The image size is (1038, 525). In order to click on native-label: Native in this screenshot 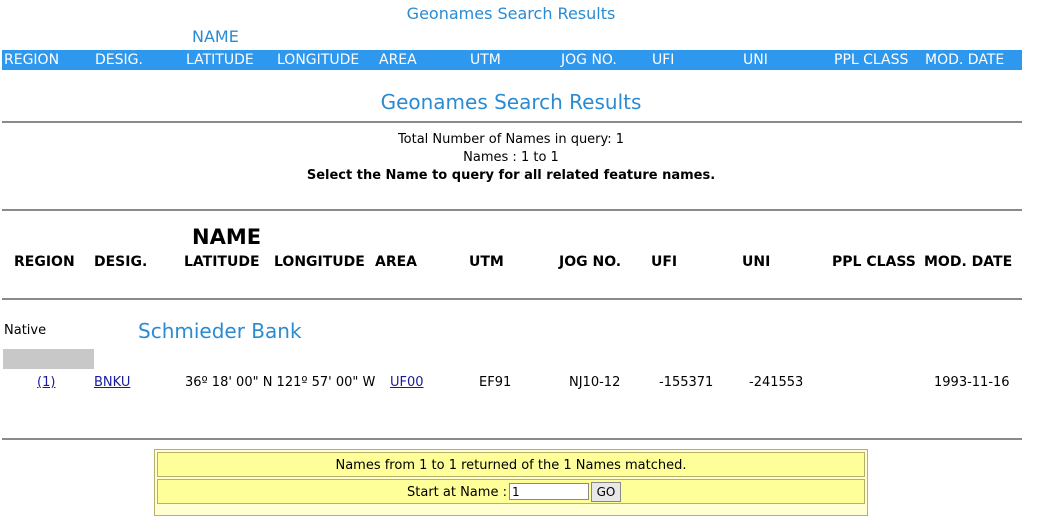, I will do `click(25, 330)`.